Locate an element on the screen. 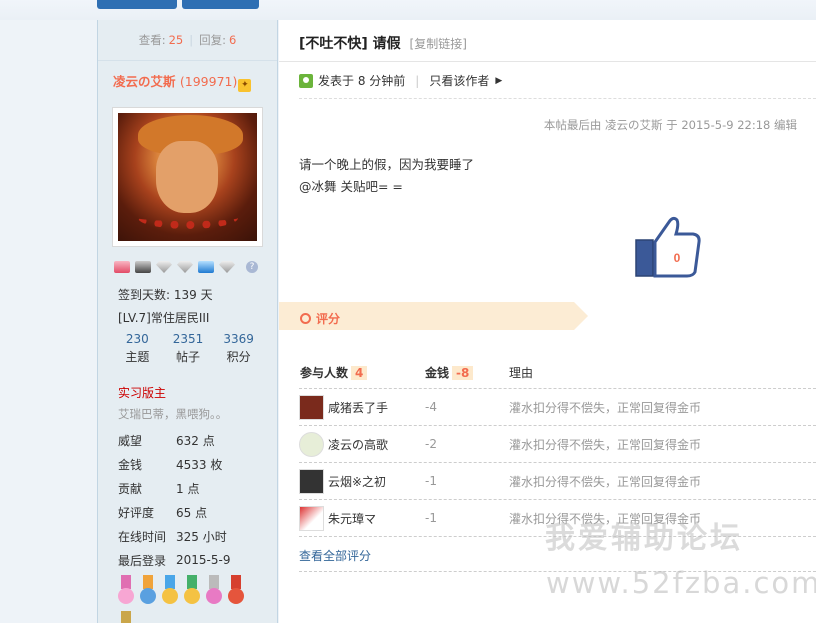  people-count: 4 is located at coordinates (359, 373).